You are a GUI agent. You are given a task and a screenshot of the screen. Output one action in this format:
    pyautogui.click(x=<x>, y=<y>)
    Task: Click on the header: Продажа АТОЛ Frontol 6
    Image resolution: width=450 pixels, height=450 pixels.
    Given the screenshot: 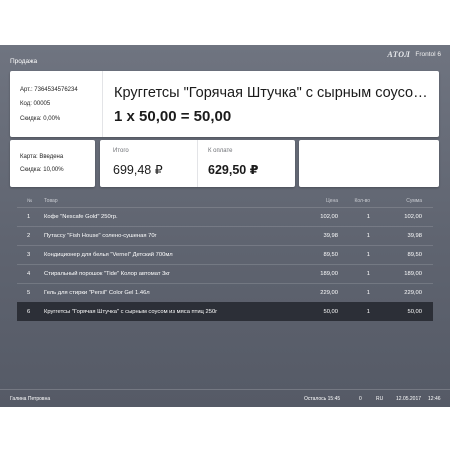 What is the action you would take?
    pyautogui.click(x=225, y=56)
    